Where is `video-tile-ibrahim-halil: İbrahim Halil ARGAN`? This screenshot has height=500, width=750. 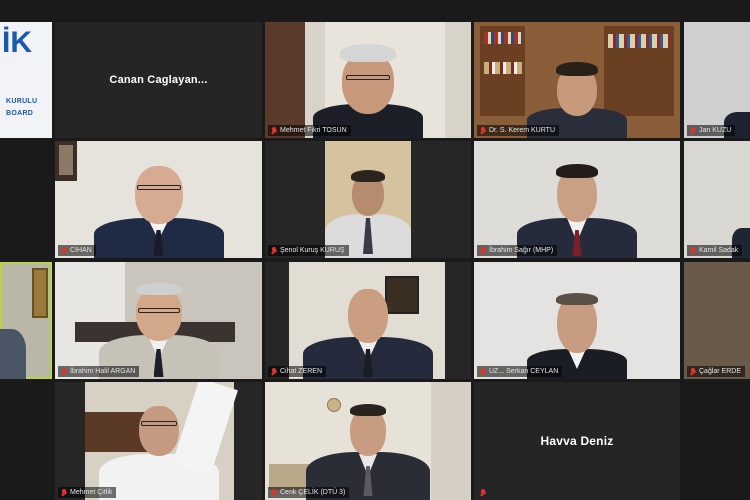 video-tile-ibrahim-halil: İbrahim Halil ARGAN is located at coordinates (158, 320).